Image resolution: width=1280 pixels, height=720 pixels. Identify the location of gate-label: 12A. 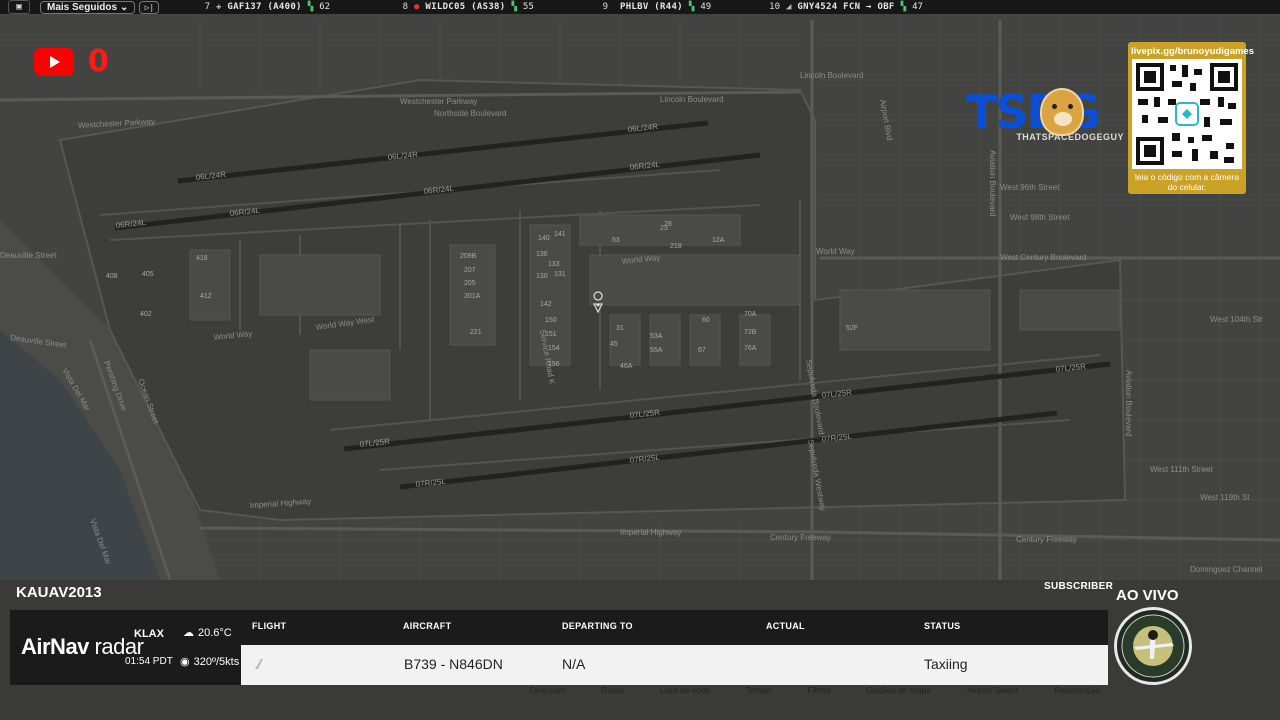
(718, 240).